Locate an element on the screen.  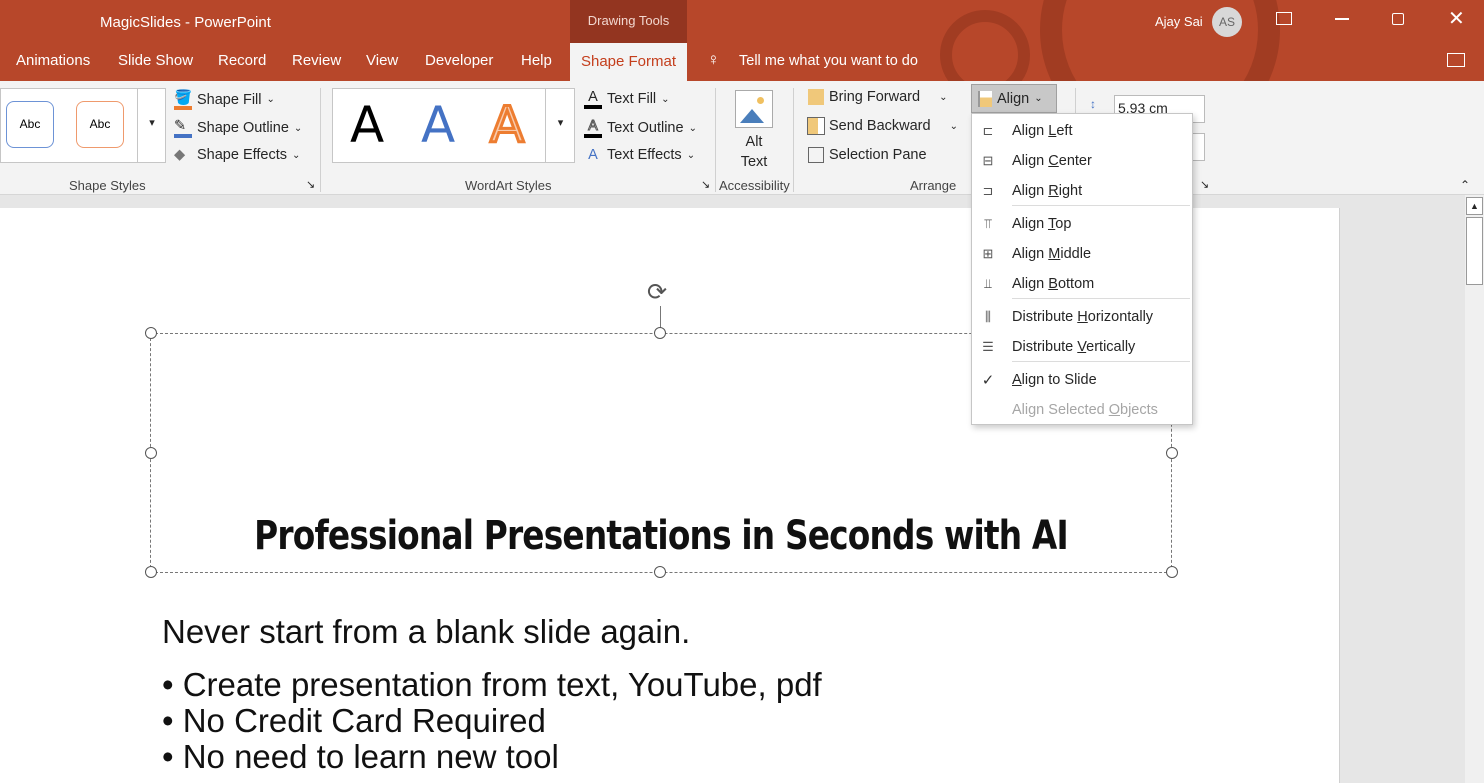
text-outline-button: A Text Outline ⌄ is located at coordinates (640, 128).